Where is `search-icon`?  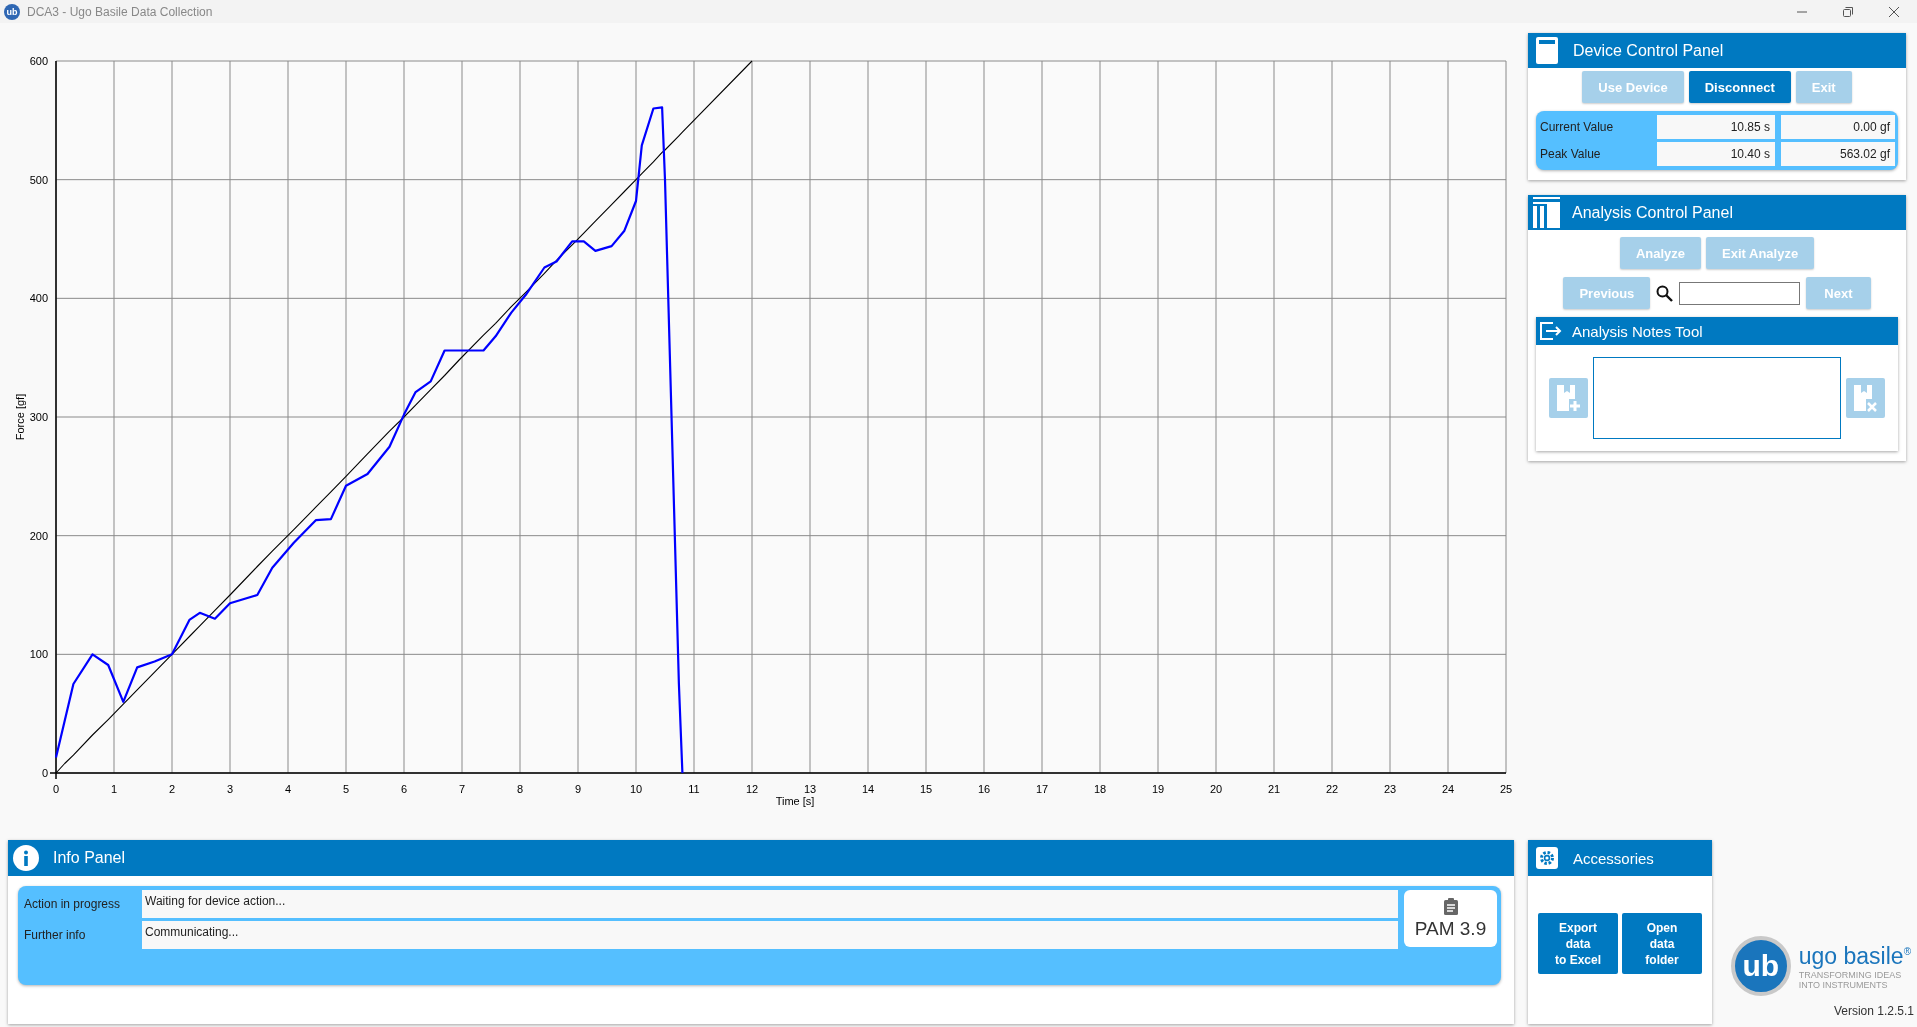
search-icon is located at coordinates (1665, 293).